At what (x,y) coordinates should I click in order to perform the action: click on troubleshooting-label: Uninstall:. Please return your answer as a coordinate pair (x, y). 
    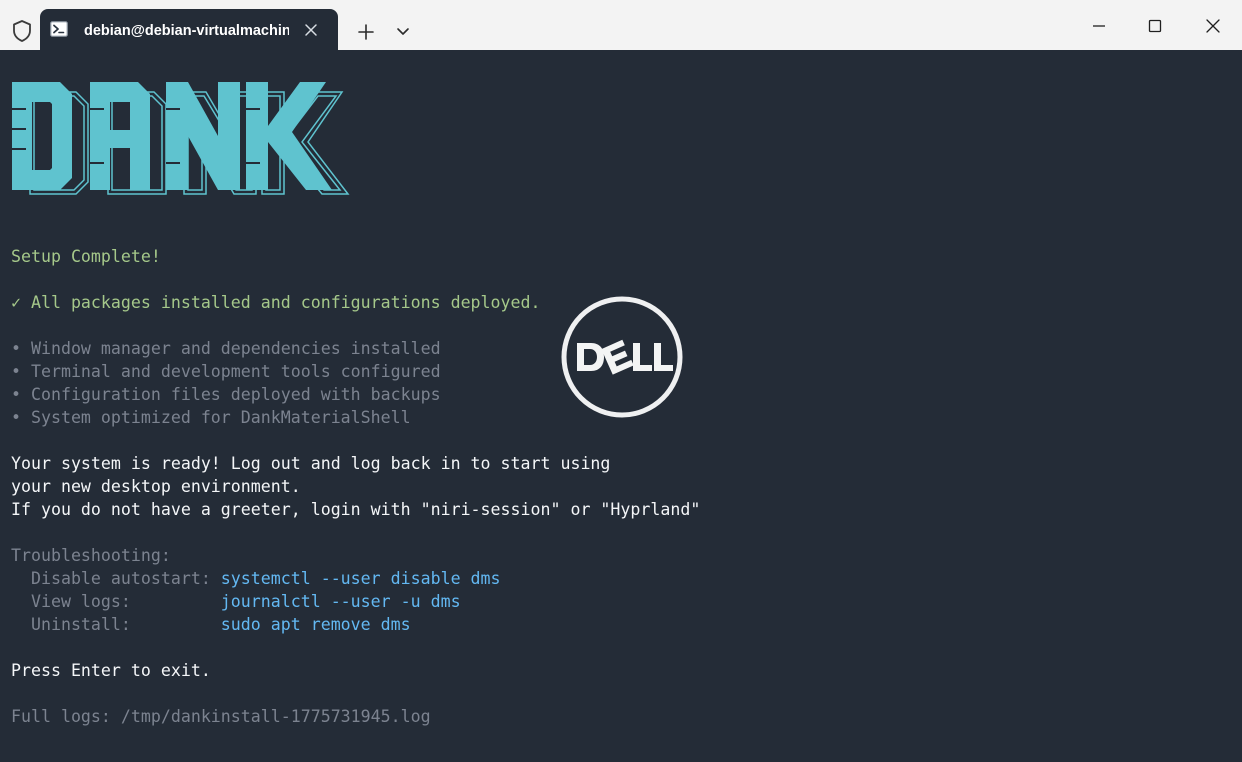
    Looking at the image, I should click on (116, 624).